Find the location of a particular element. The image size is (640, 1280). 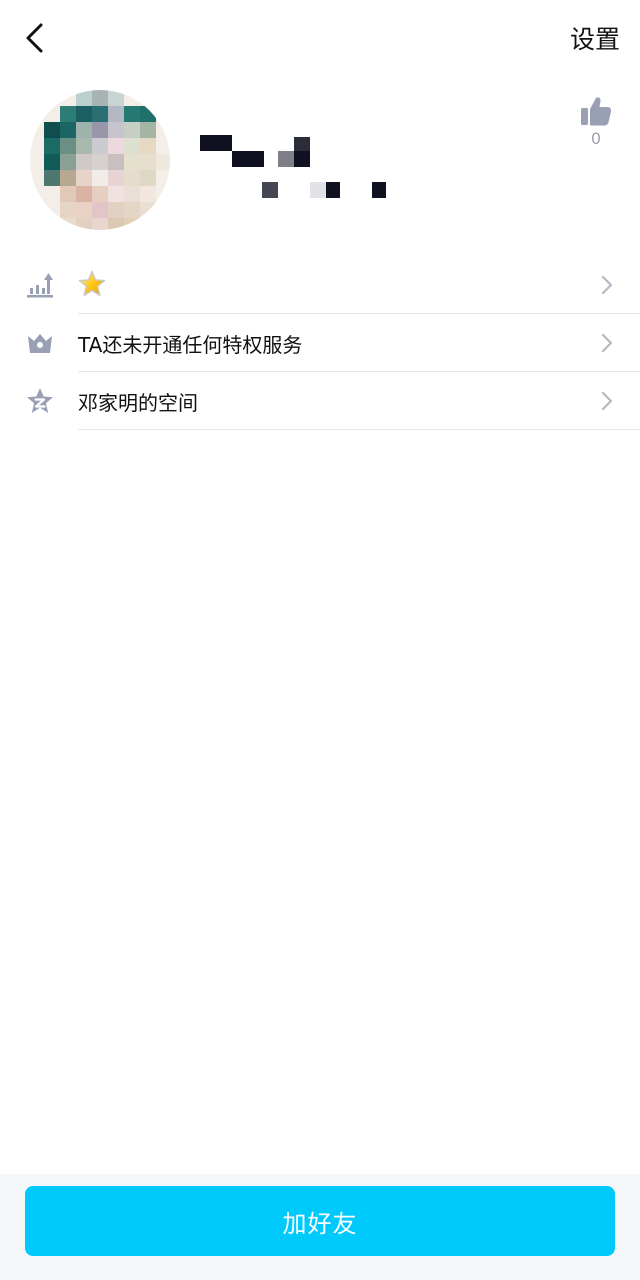

add-friend-label: 加好友 is located at coordinates (320, 1223).